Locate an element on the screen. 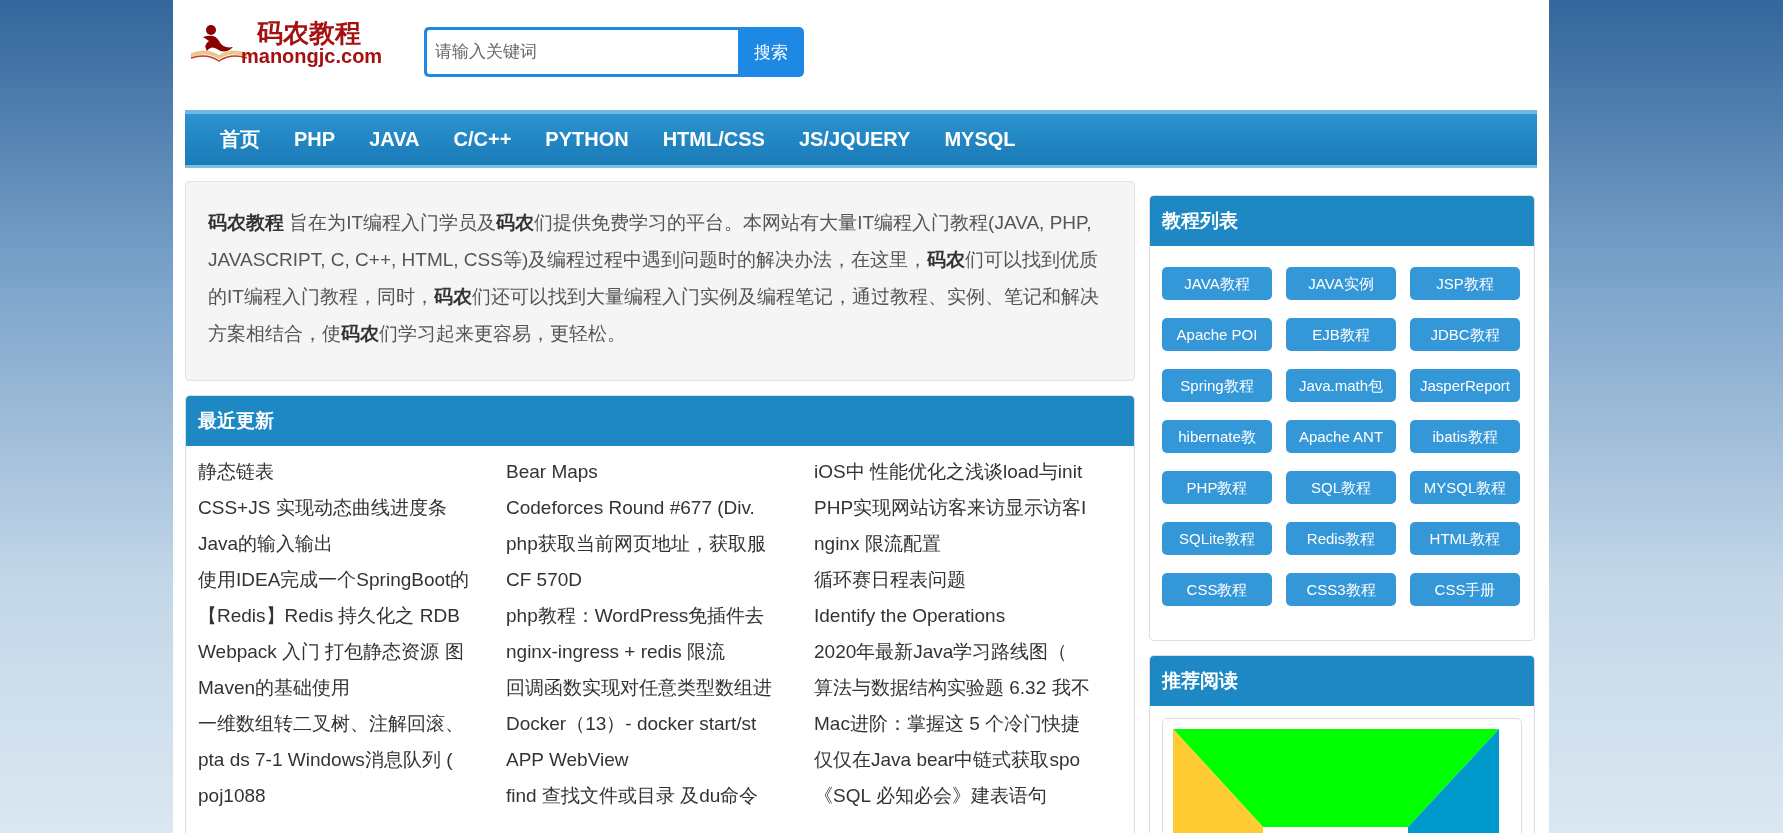  article-link: pta ds 7-1 Windows消息队列 ( is located at coordinates (352, 759).